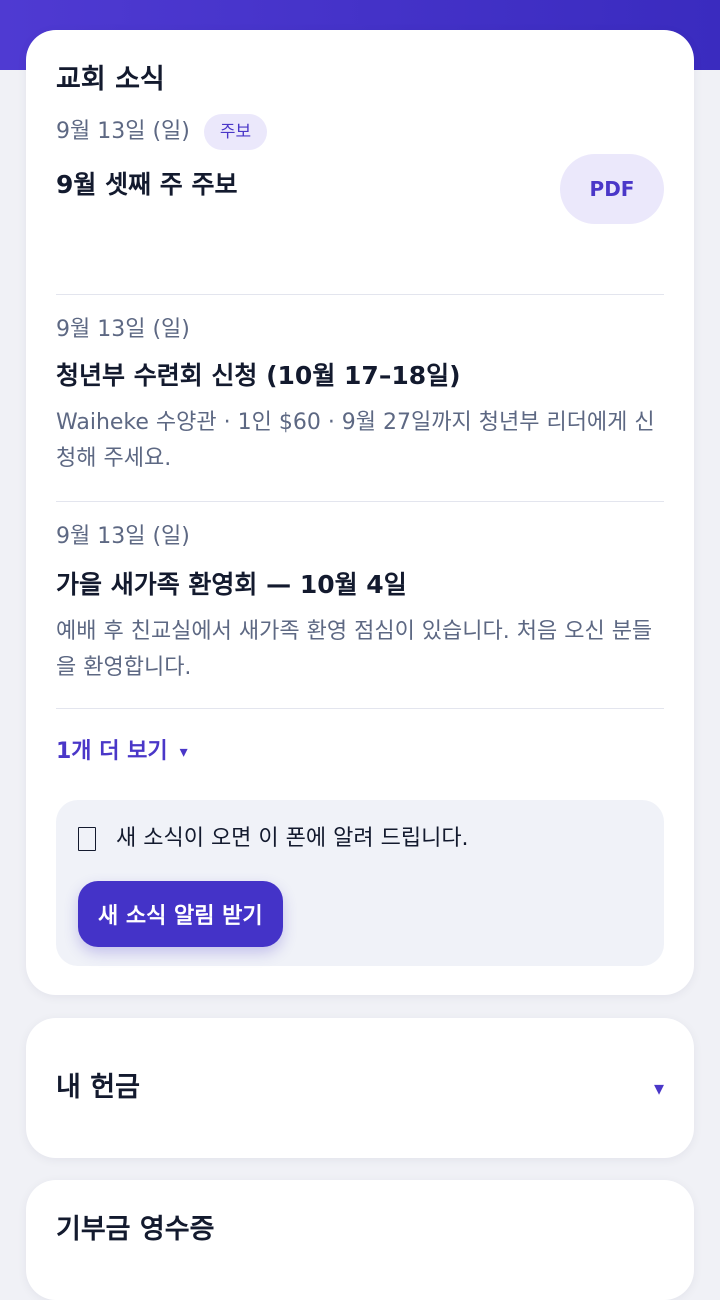 This screenshot has height=1300, width=720. I want to click on news-item-meta: 9월 13일 (일) 주보, so click(162, 132).